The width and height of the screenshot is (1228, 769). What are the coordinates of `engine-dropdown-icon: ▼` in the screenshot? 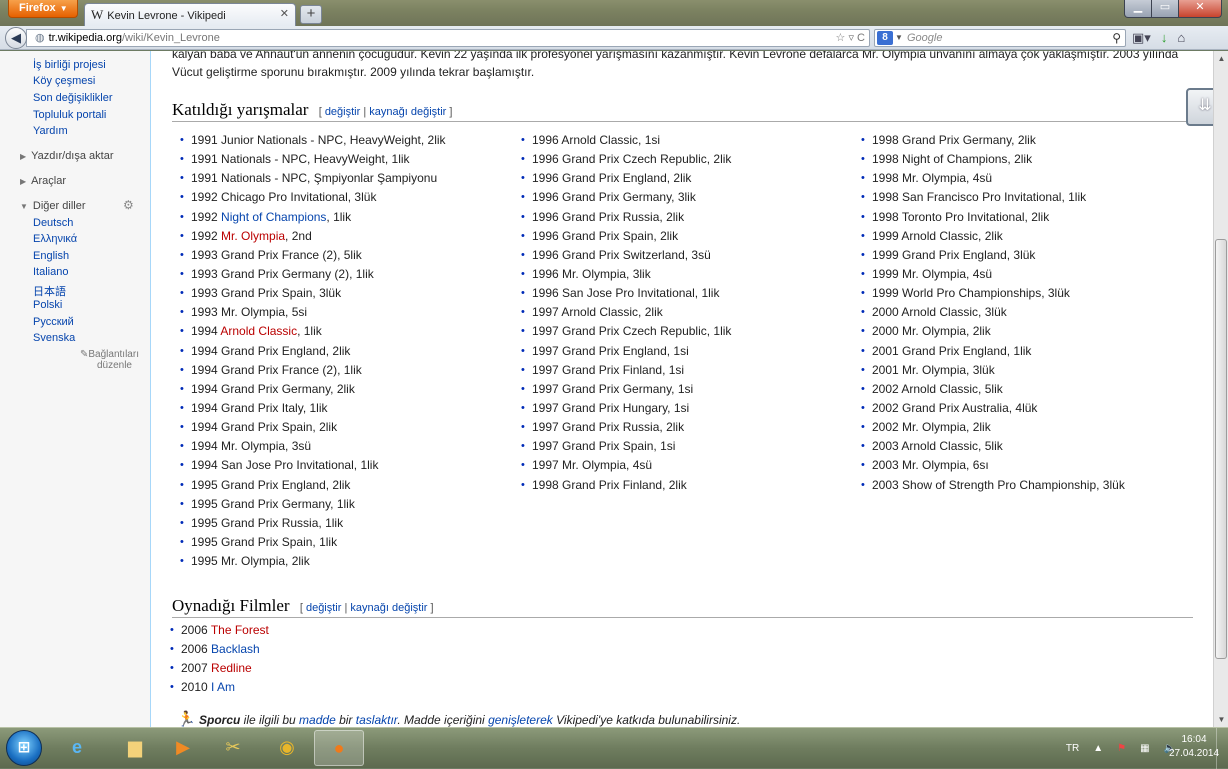 It's located at (899, 38).